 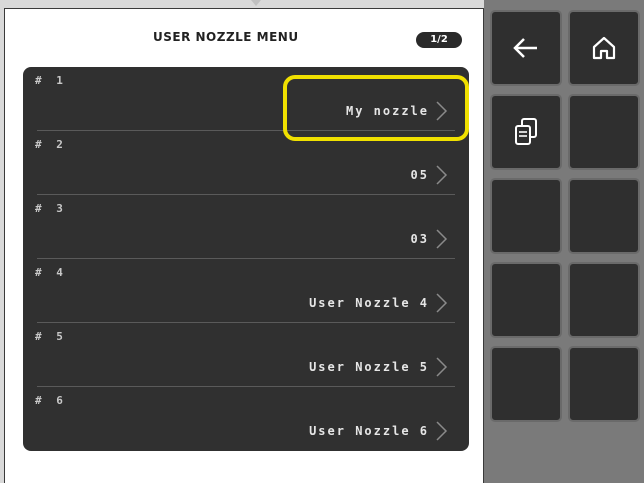 What do you see at coordinates (419, 239) in the screenshot?
I see `nozzle-name: 03` at bounding box center [419, 239].